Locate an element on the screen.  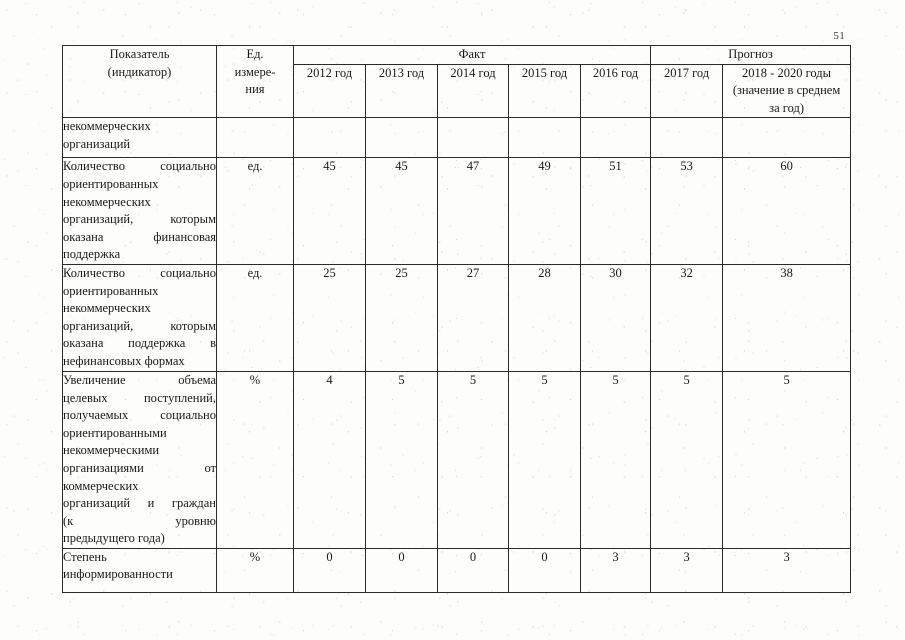
indicator-line: предыдущего года) is located at coordinates (114, 538).